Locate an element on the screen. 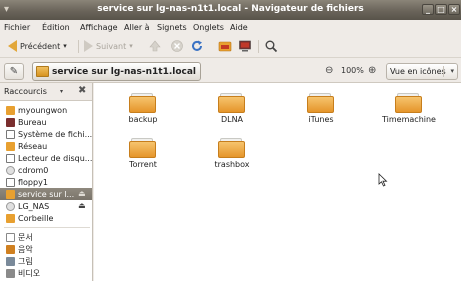 The height and width of the screenshot is (281, 461). sidebar-item-cdrom: cdrom0 is located at coordinates (46, 170).